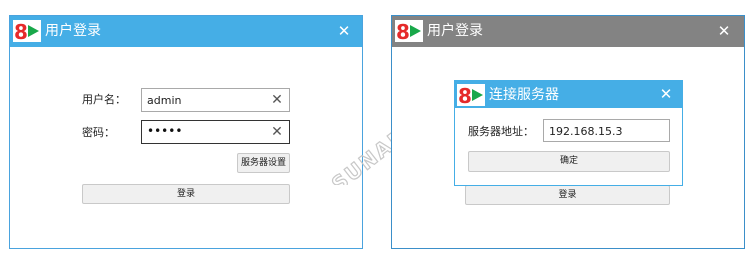 Image resolution: width=750 pixels, height=263 pixels. Describe the element at coordinates (263, 163) in the screenshot. I see `server-settings-button: 服务器设置` at that location.